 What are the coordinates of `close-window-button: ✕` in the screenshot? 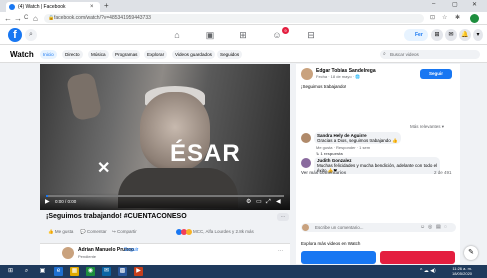 It's located at (474, 4).